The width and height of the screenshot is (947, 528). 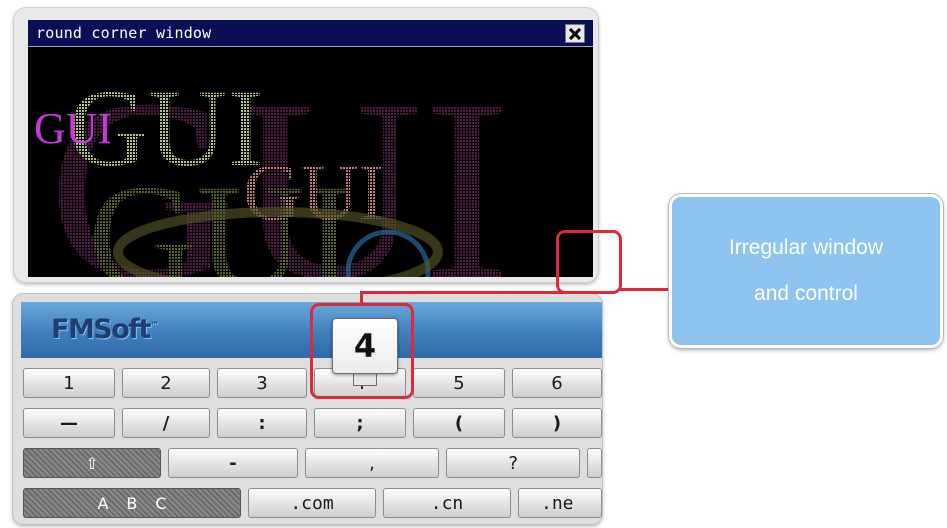 What do you see at coordinates (105, 329) in the screenshot?
I see `fmsoft-logo: FMSoft™` at bounding box center [105, 329].